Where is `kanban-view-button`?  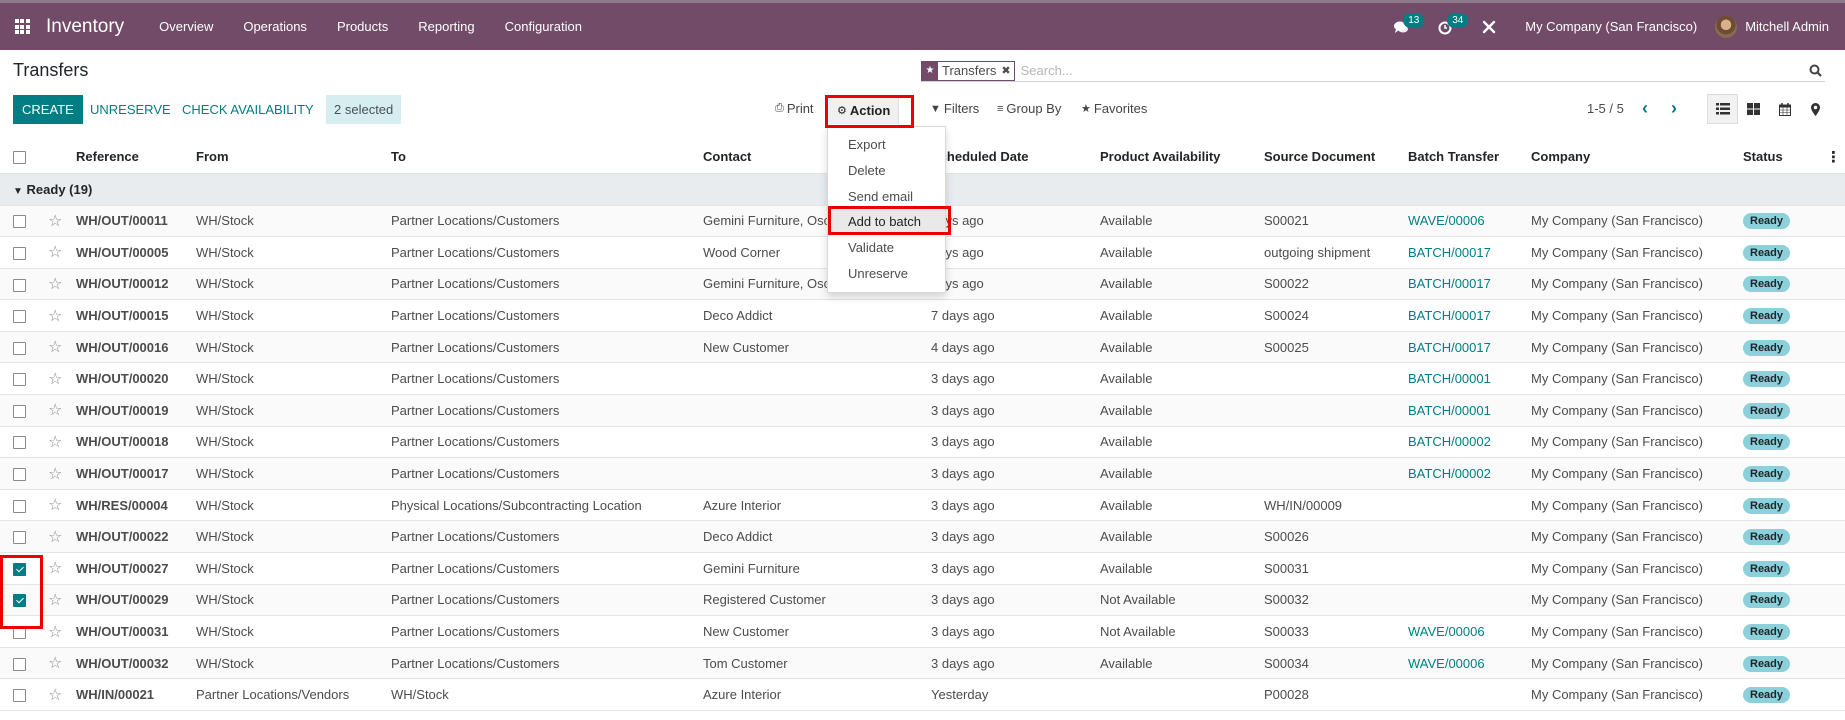 kanban-view-button is located at coordinates (1753, 109).